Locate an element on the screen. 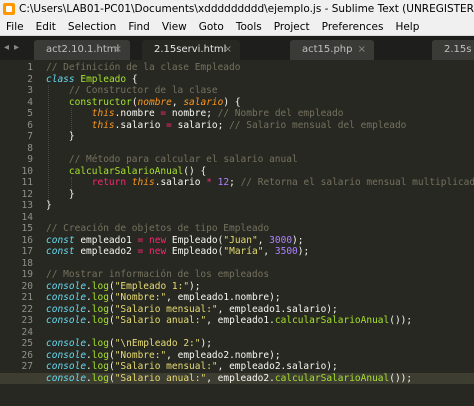  code-line: calcularSalarioAnual() { is located at coordinates (260, 172).